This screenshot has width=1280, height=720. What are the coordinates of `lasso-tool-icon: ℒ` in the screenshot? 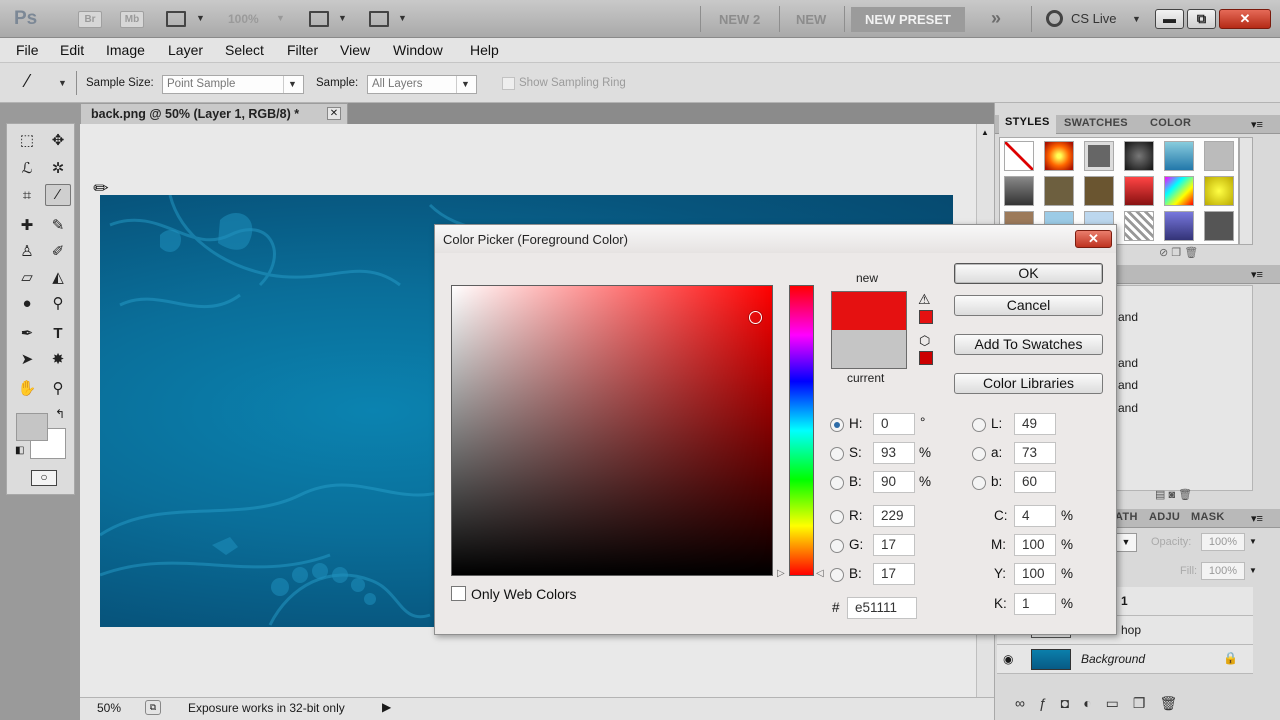 It's located at (27, 169).